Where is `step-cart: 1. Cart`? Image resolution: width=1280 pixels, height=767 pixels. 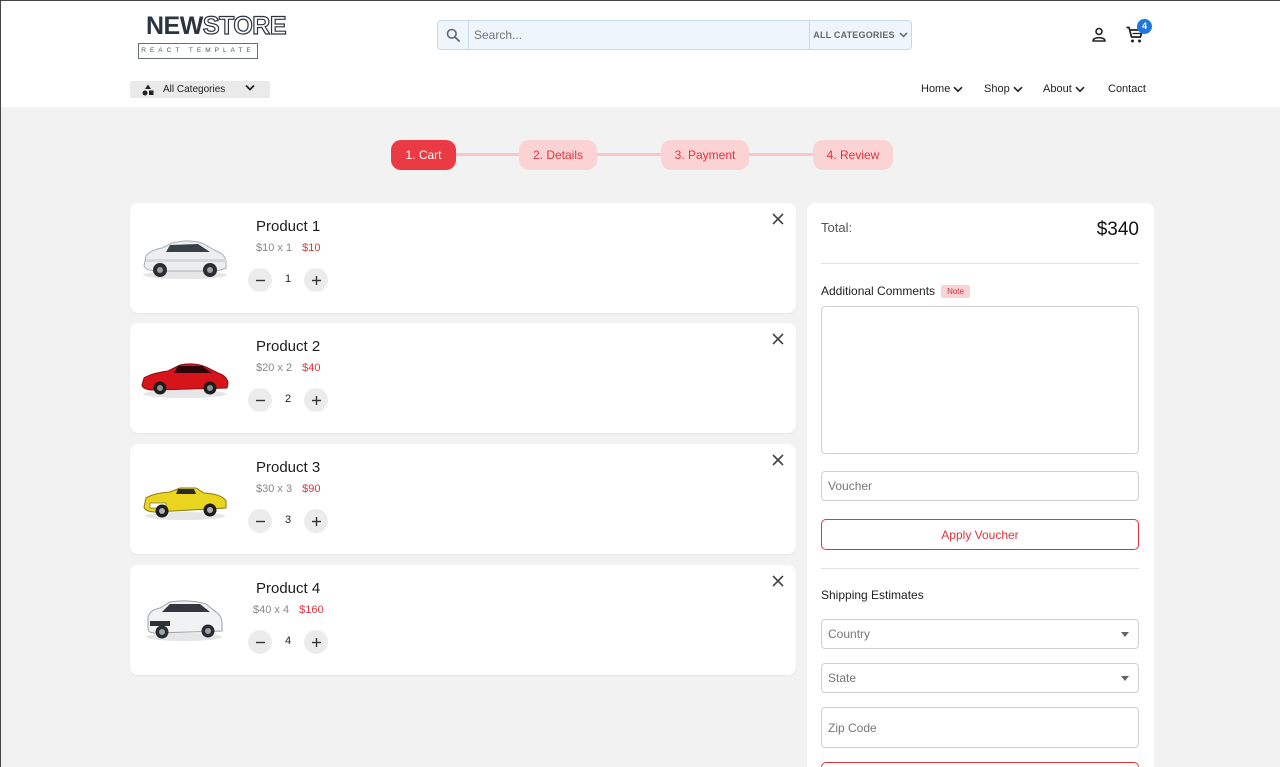 step-cart: 1. Cart is located at coordinates (423, 155).